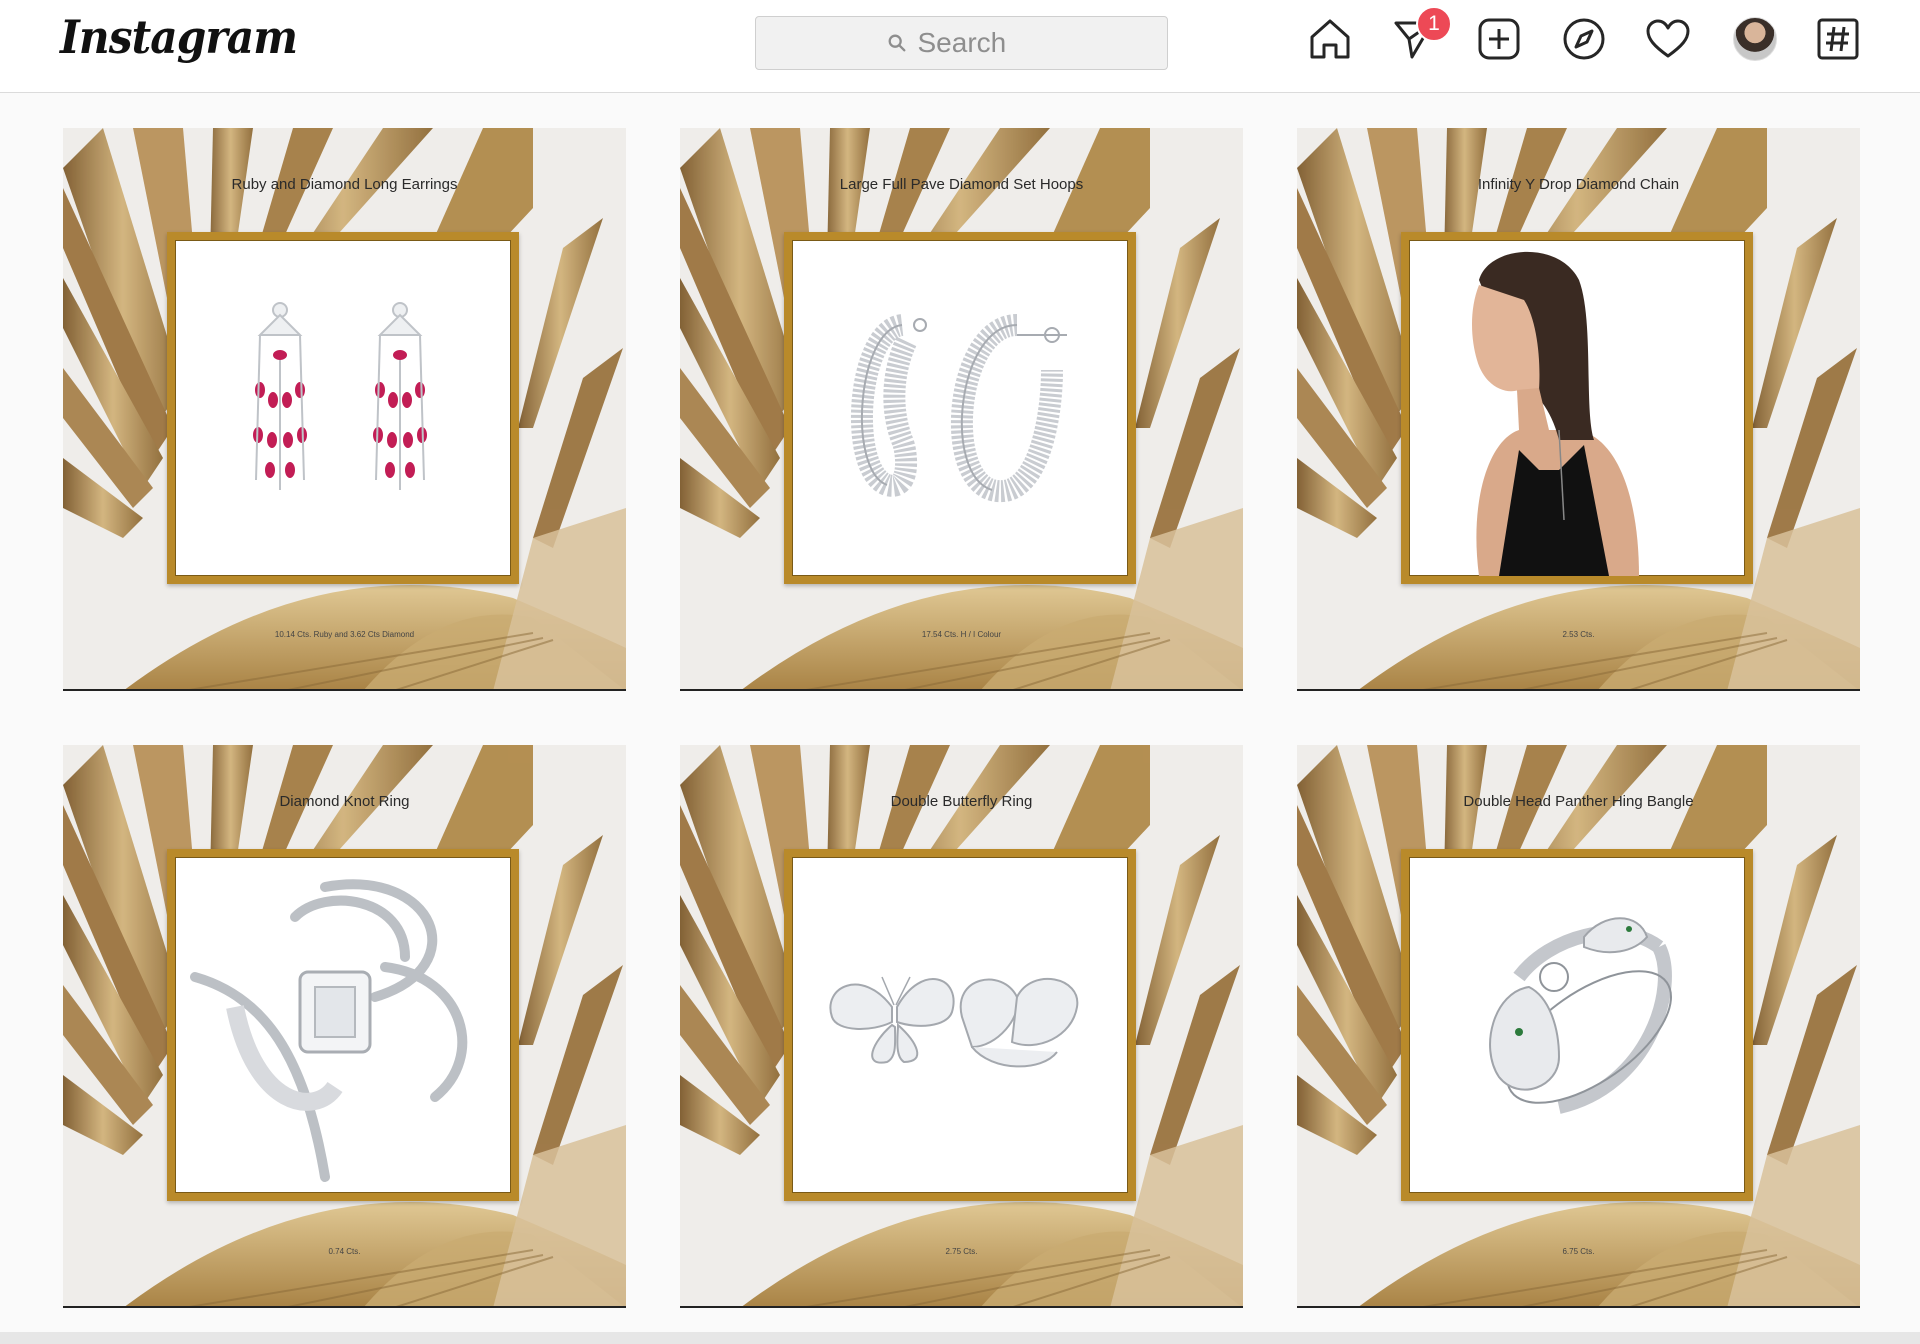 This screenshot has height=1344, width=1920. Describe the element at coordinates (961, 634) in the screenshot. I see `post-caption: 17.54 Cts. H / I Colour` at that location.